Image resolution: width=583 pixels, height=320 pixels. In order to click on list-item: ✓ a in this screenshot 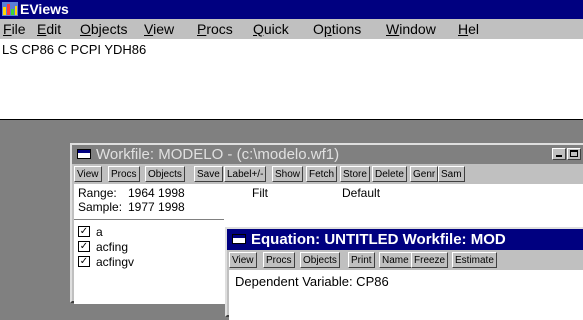, I will do `click(148, 232)`.